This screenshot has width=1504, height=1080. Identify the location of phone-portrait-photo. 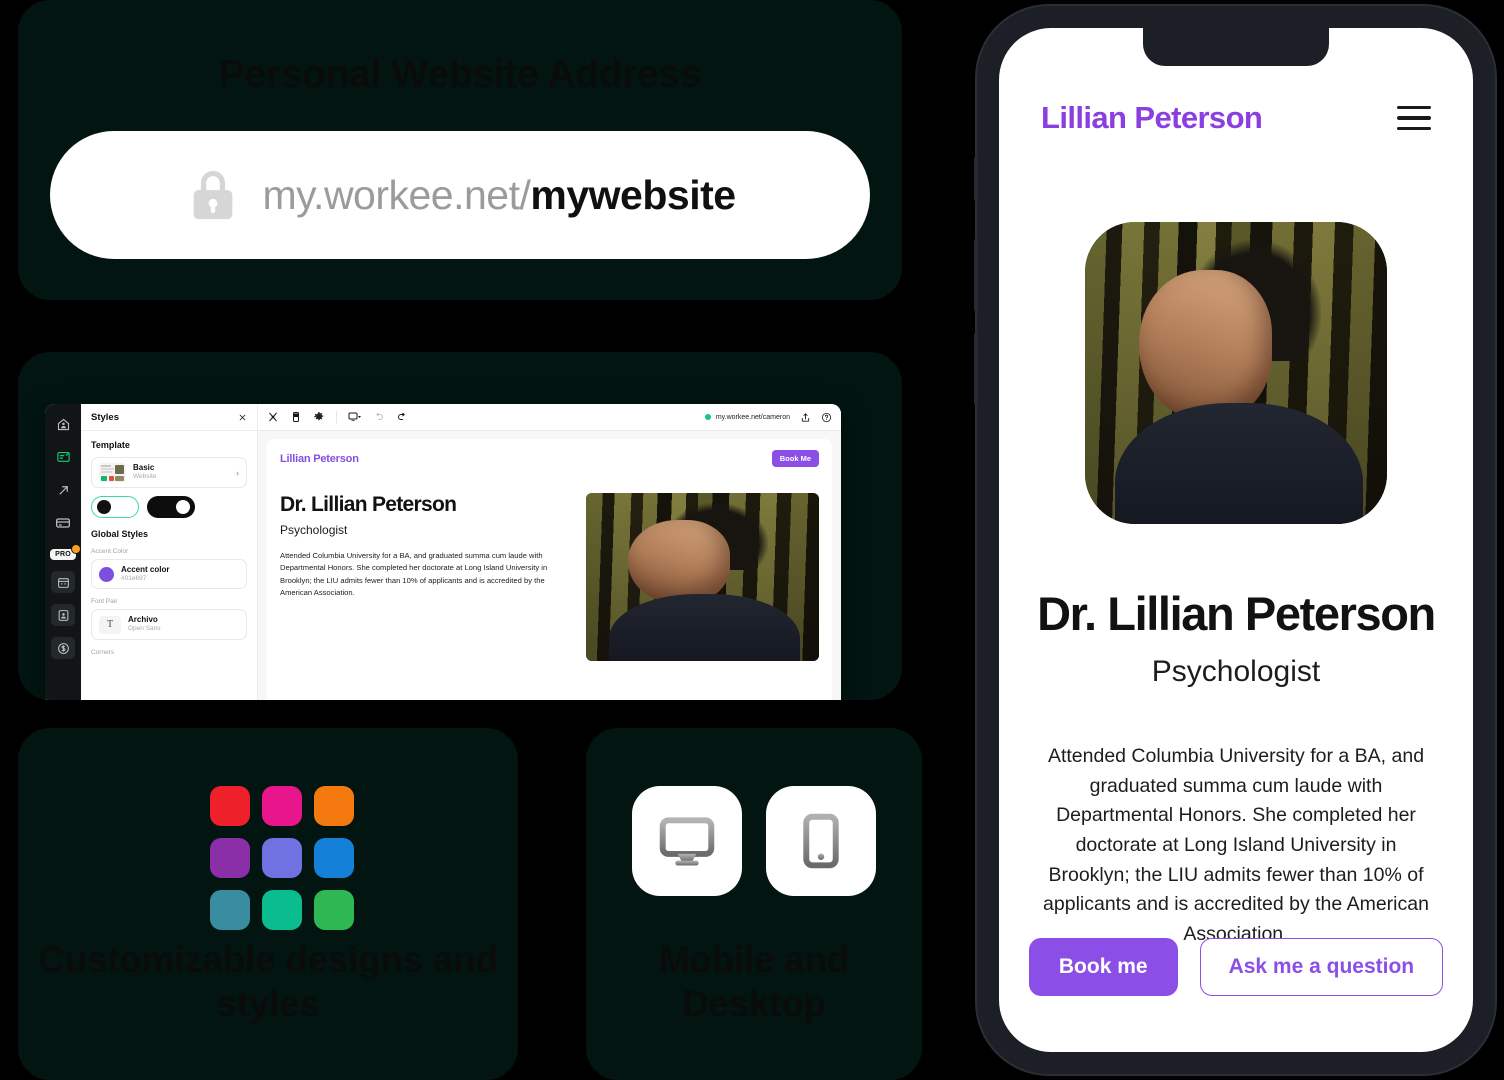
(1236, 373).